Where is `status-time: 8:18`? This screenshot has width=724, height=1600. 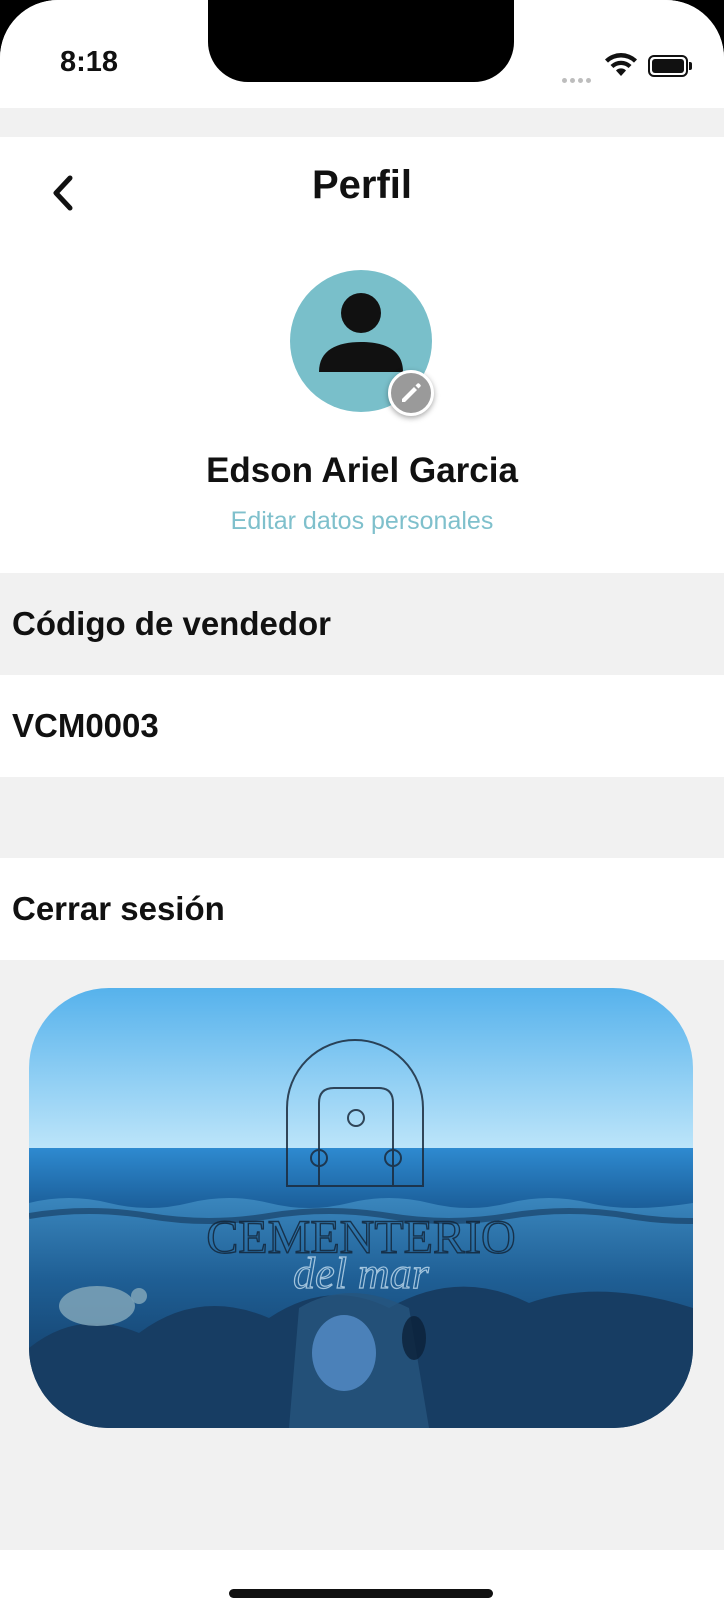
status-time: 8:18 is located at coordinates (89, 62).